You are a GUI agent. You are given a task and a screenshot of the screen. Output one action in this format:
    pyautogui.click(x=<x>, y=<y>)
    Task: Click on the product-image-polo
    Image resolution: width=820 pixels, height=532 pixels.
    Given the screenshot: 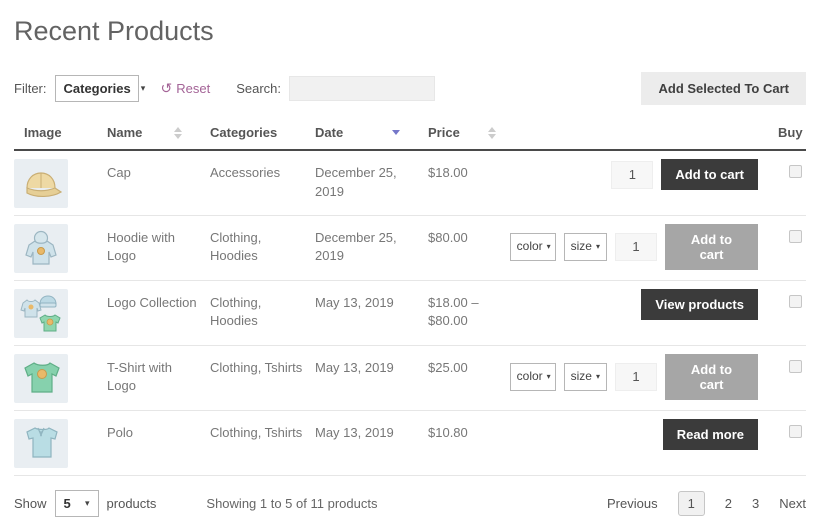 What is the action you would take?
    pyautogui.click(x=41, y=443)
    